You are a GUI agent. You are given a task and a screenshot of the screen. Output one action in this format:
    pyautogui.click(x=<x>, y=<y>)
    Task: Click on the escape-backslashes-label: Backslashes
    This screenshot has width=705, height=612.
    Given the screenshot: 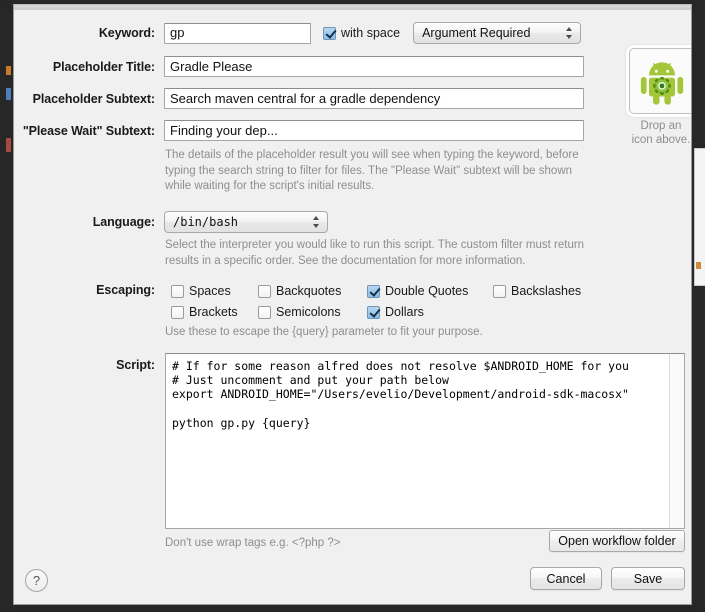 What is the action you would take?
    pyautogui.click(x=546, y=291)
    